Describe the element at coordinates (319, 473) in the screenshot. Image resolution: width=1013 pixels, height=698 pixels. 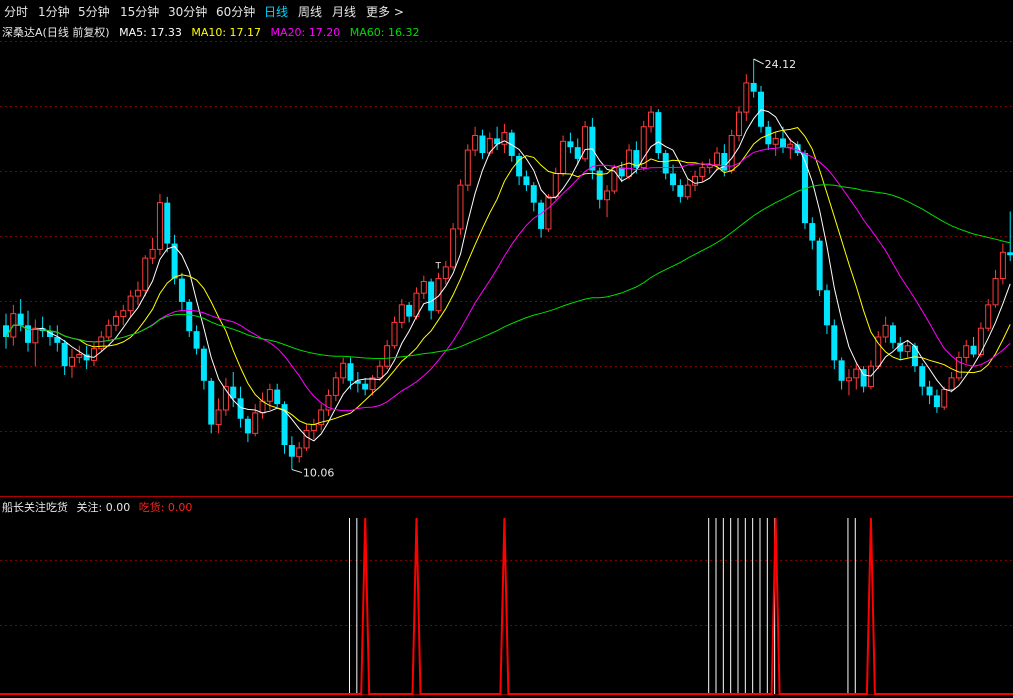
I see `low-price-label: 10.06` at that location.